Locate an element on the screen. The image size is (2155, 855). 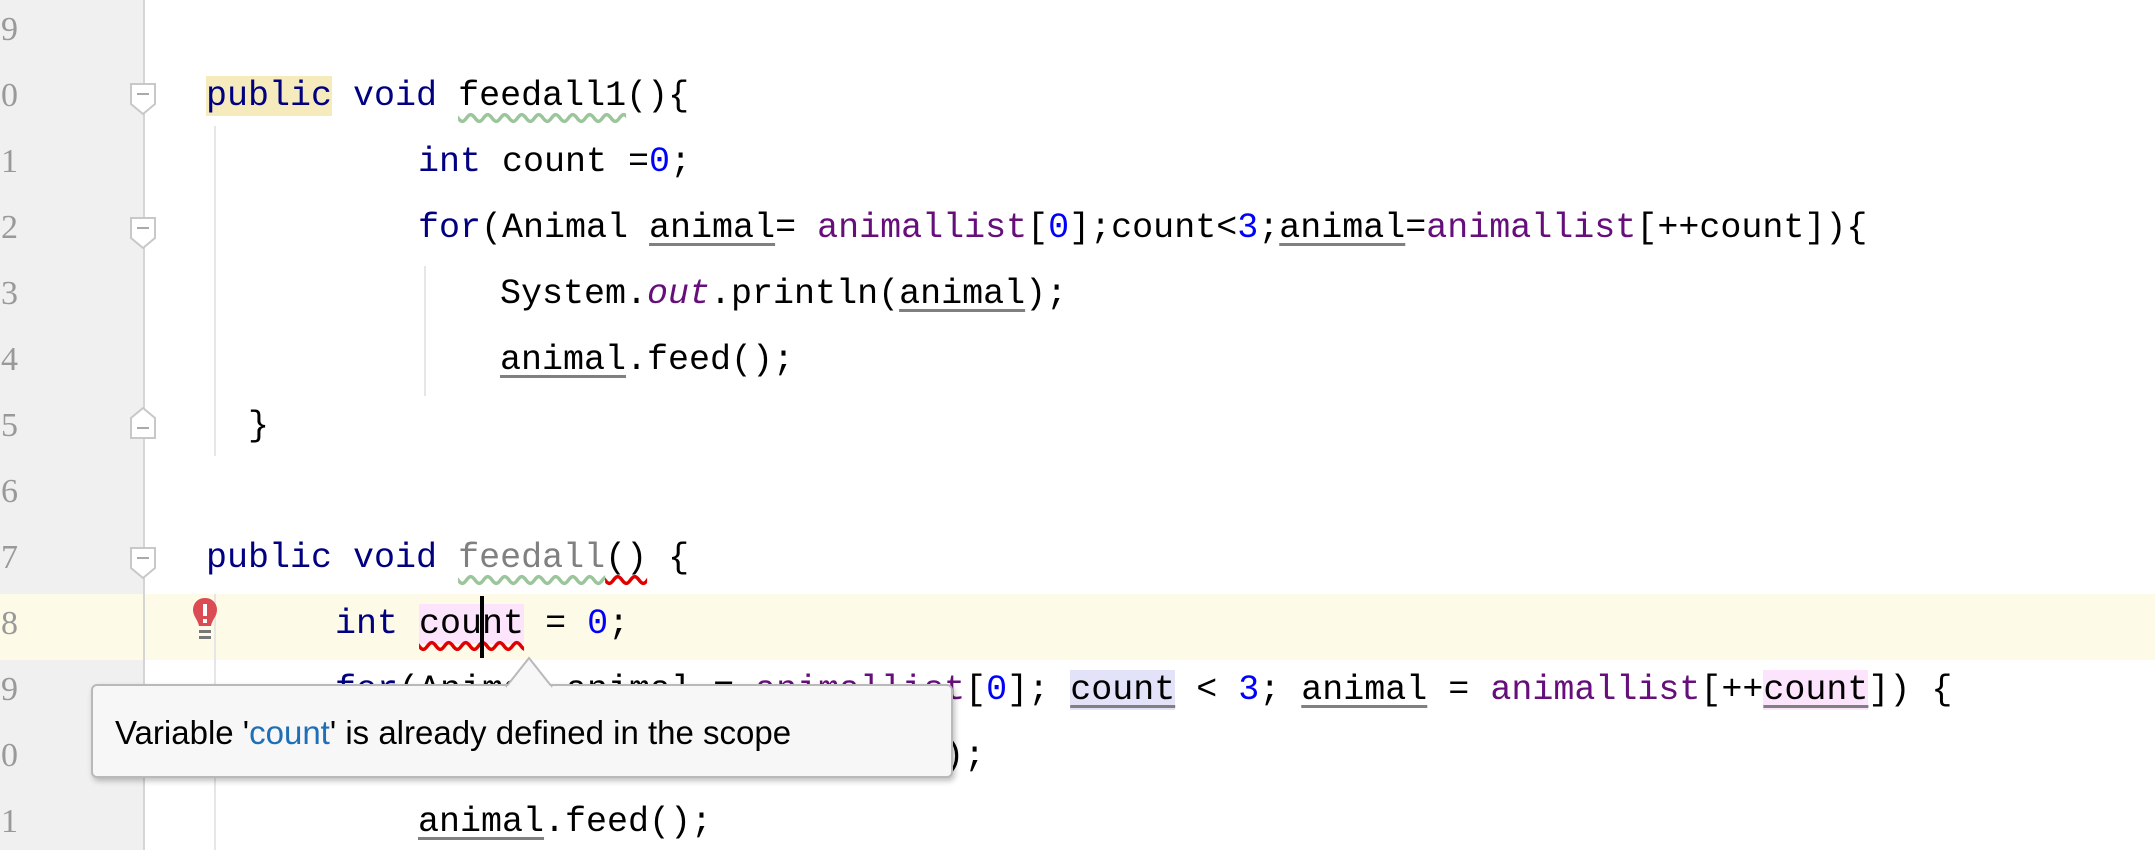
tooltip-suffix: ' is already defined in the scope is located at coordinates (560, 732).